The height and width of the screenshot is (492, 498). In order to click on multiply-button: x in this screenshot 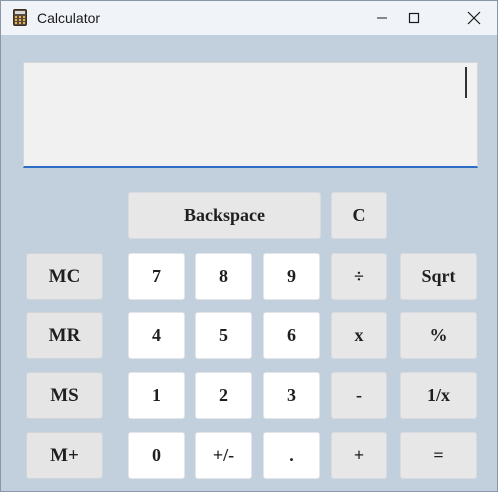, I will do `click(359, 335)`.